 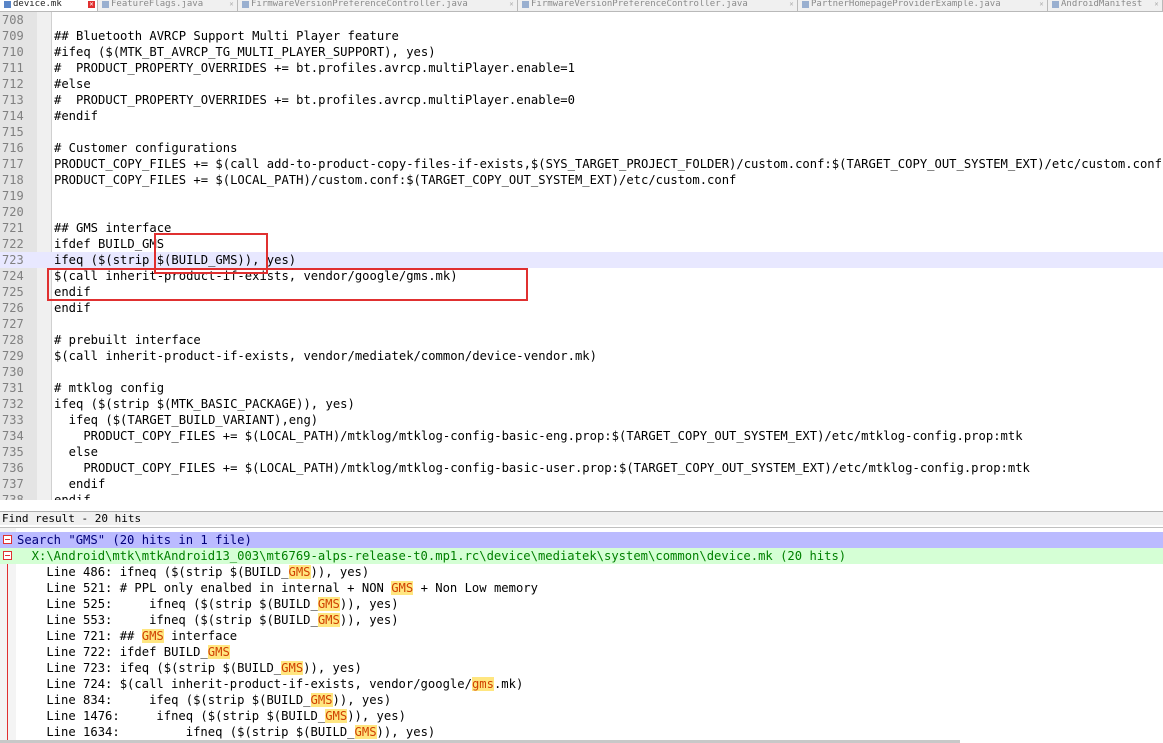 What do you see at coordinates (581, 260) in the screenshot?
I see `code-line: 723 ifeq ($(strip $(BUILD_GMS)), yes)` at bounding box center [581, 260].